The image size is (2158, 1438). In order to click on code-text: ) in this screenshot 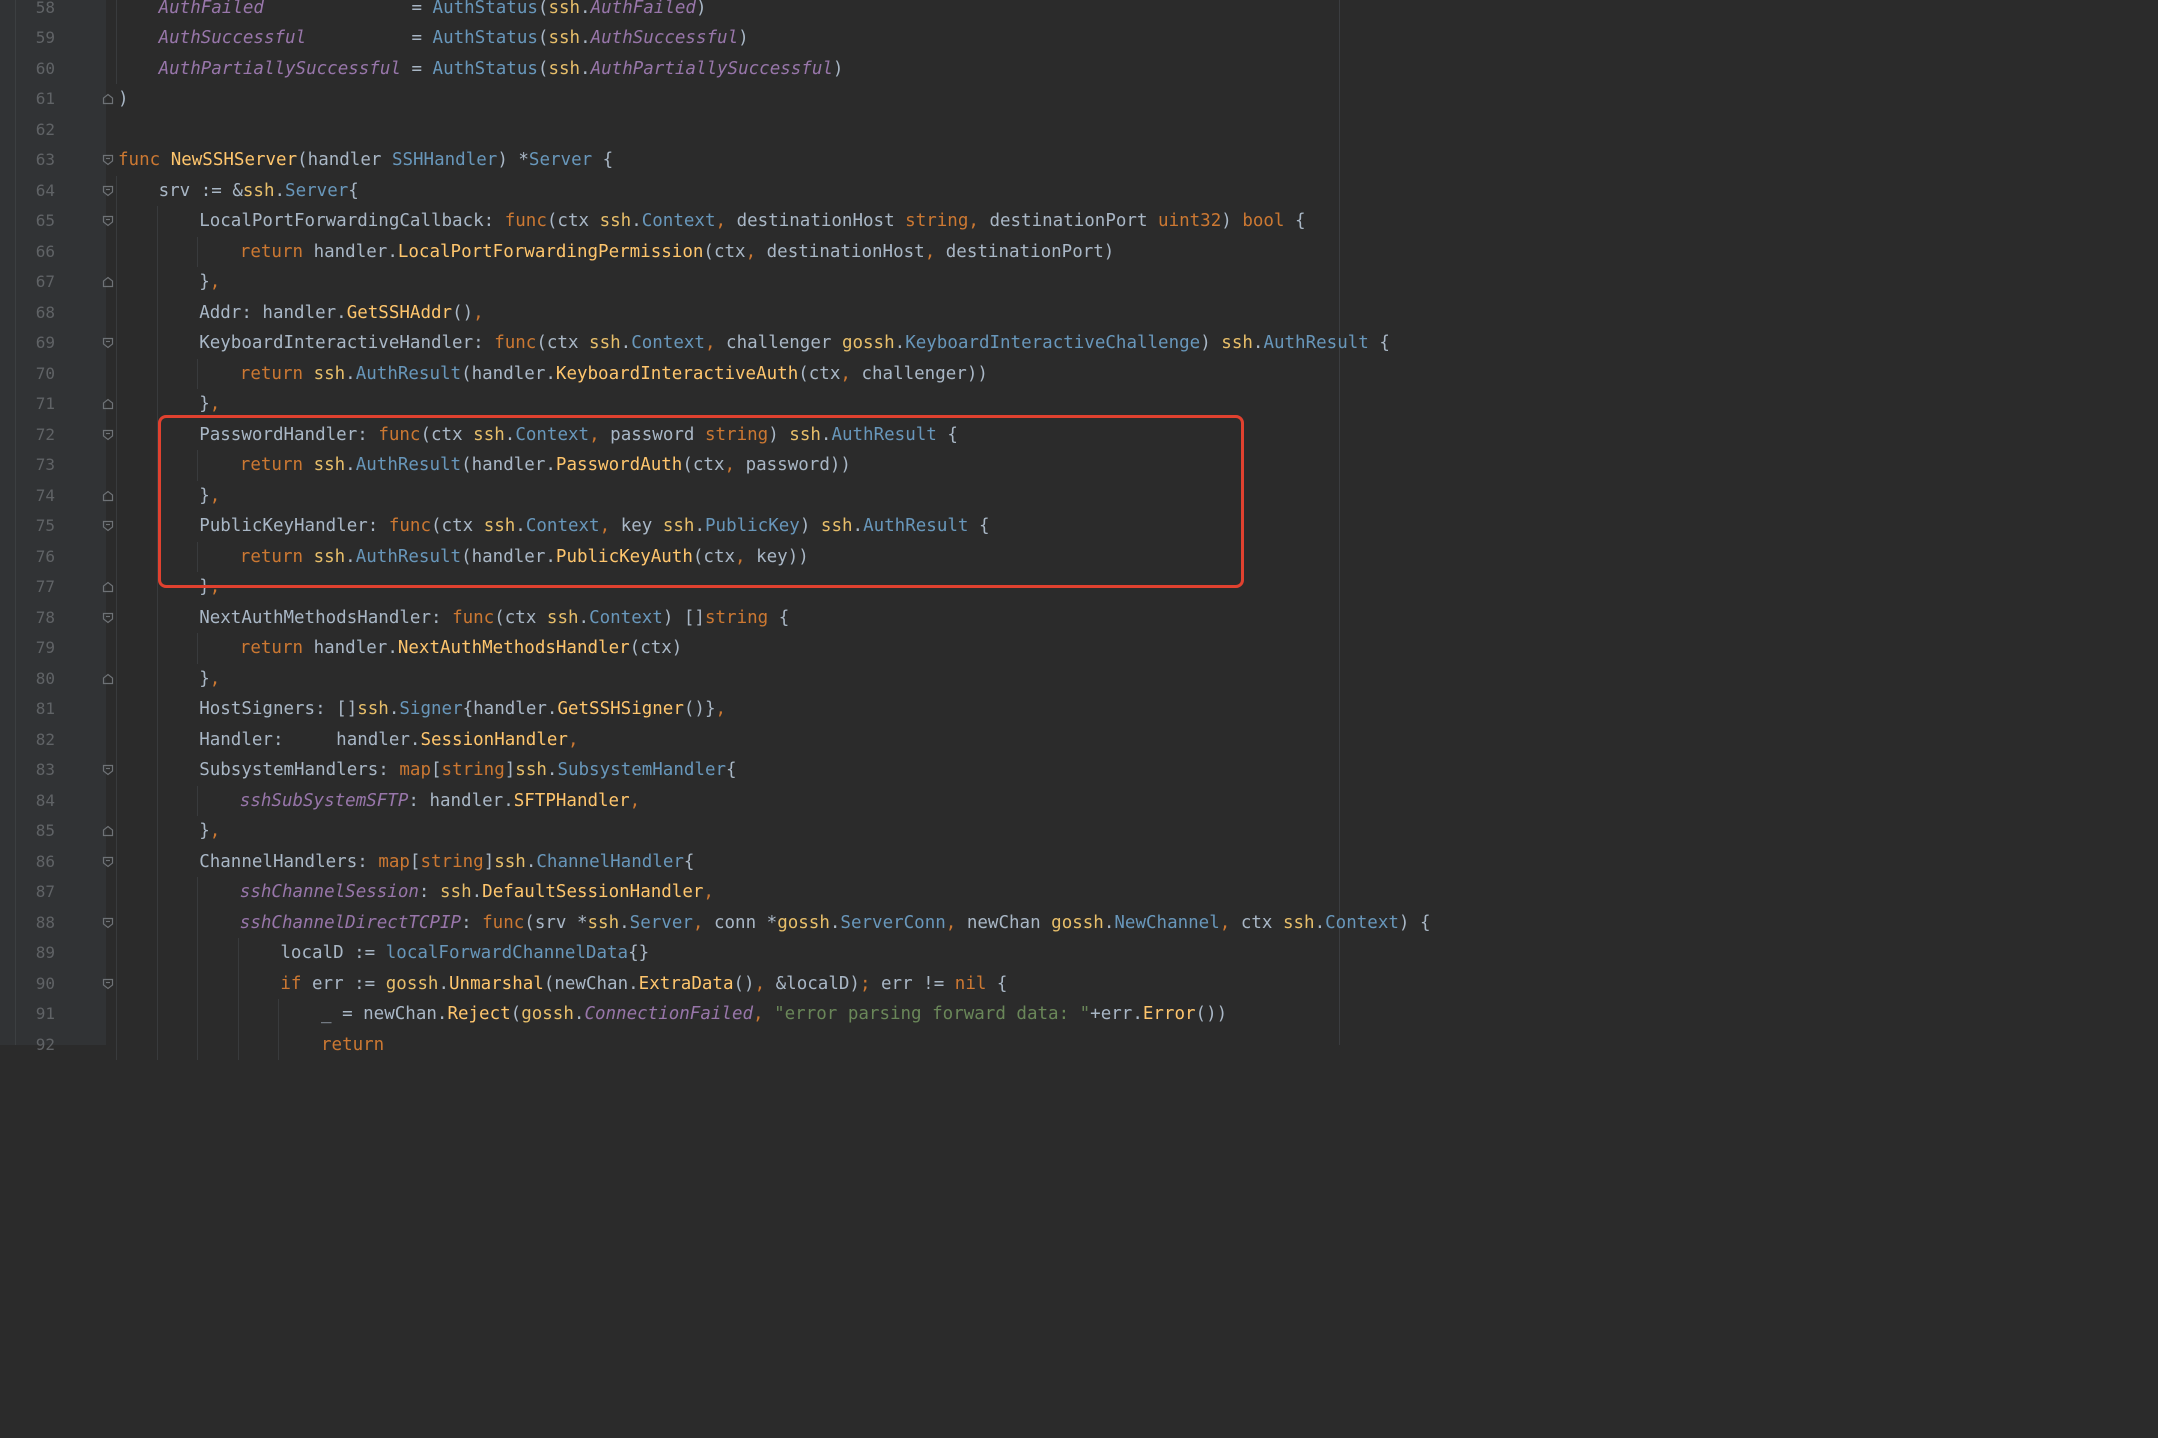, I will do `click(123, 99)`.